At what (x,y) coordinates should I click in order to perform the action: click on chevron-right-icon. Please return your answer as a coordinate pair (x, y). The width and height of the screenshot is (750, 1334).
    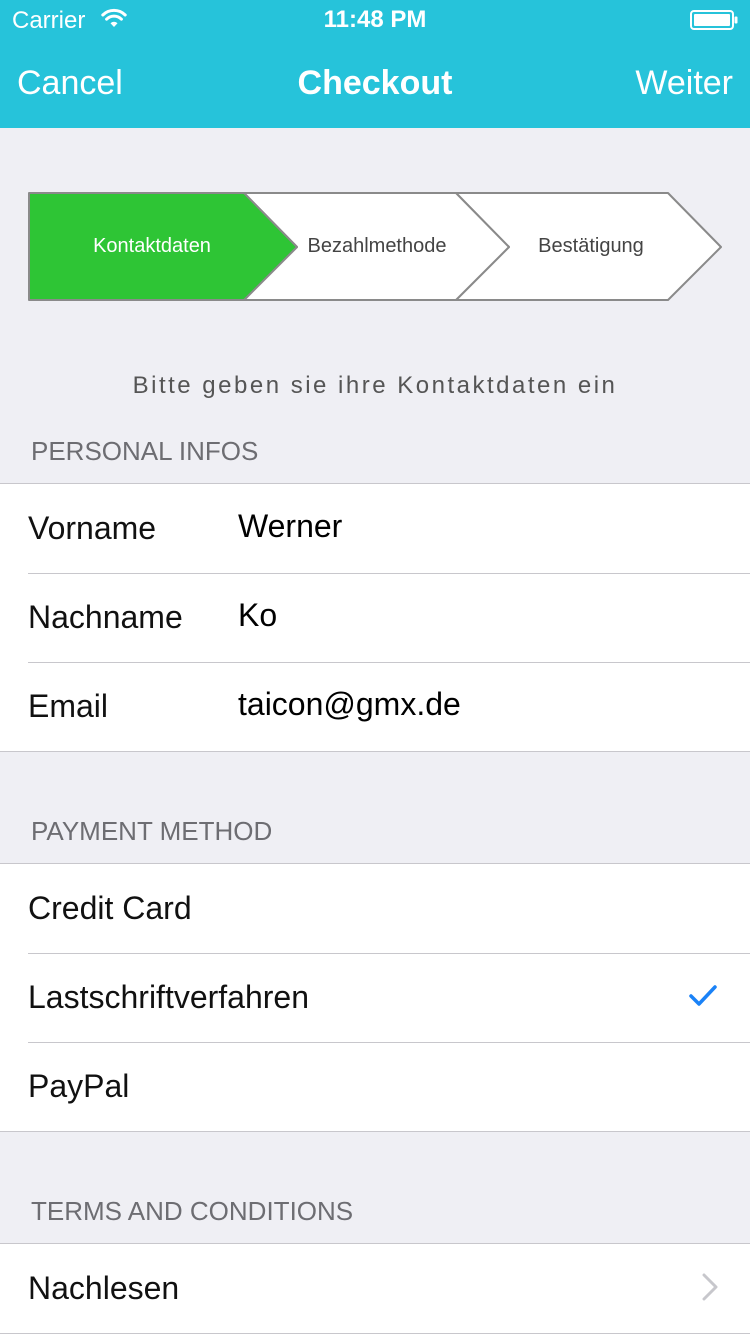
    Looking at the image, I should click on (710, 1287).